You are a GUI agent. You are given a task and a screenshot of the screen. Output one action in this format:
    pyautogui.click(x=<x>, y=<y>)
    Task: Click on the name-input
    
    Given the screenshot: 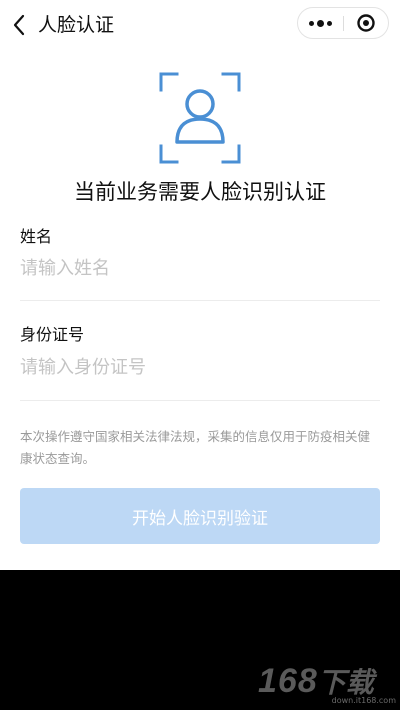 What is the action you would take?
    pyautogui.click(x=200, y=268)
    